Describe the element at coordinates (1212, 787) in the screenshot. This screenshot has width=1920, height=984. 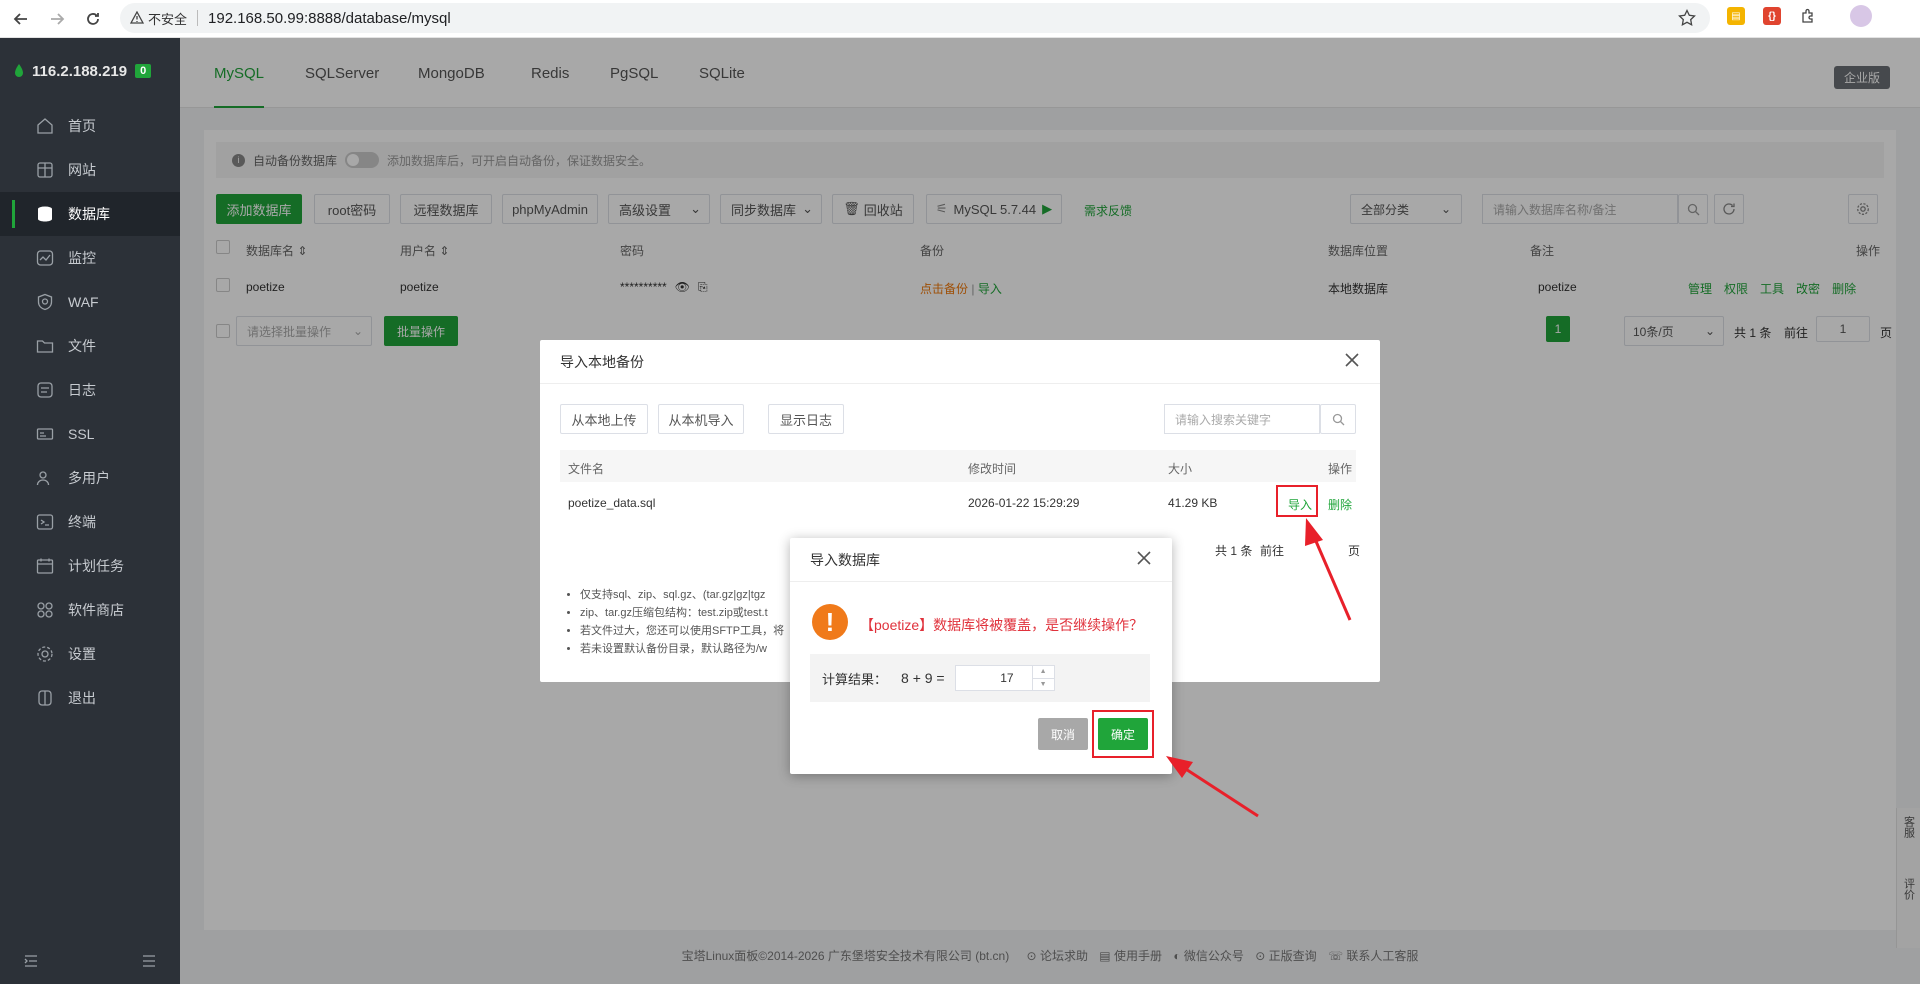
I see `arrow-to-confirm-icon` at that location.